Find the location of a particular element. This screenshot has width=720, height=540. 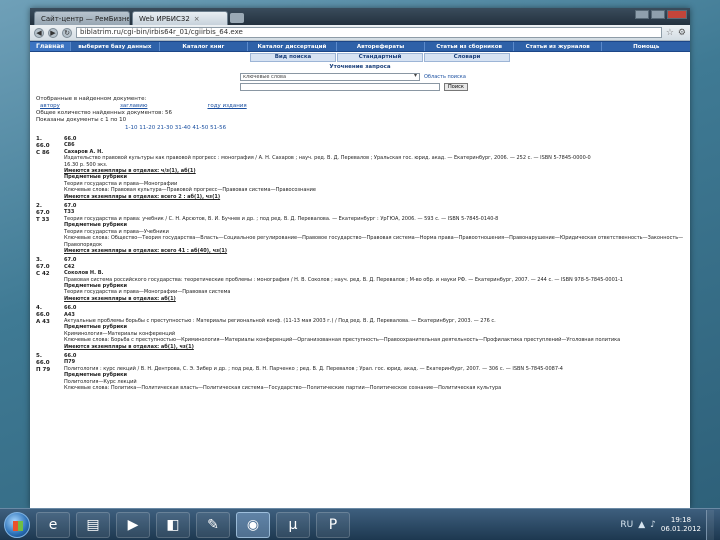

holdings-link: Имеются экземпляры в отделах: аб(1) is located at coordinates (374, 299).